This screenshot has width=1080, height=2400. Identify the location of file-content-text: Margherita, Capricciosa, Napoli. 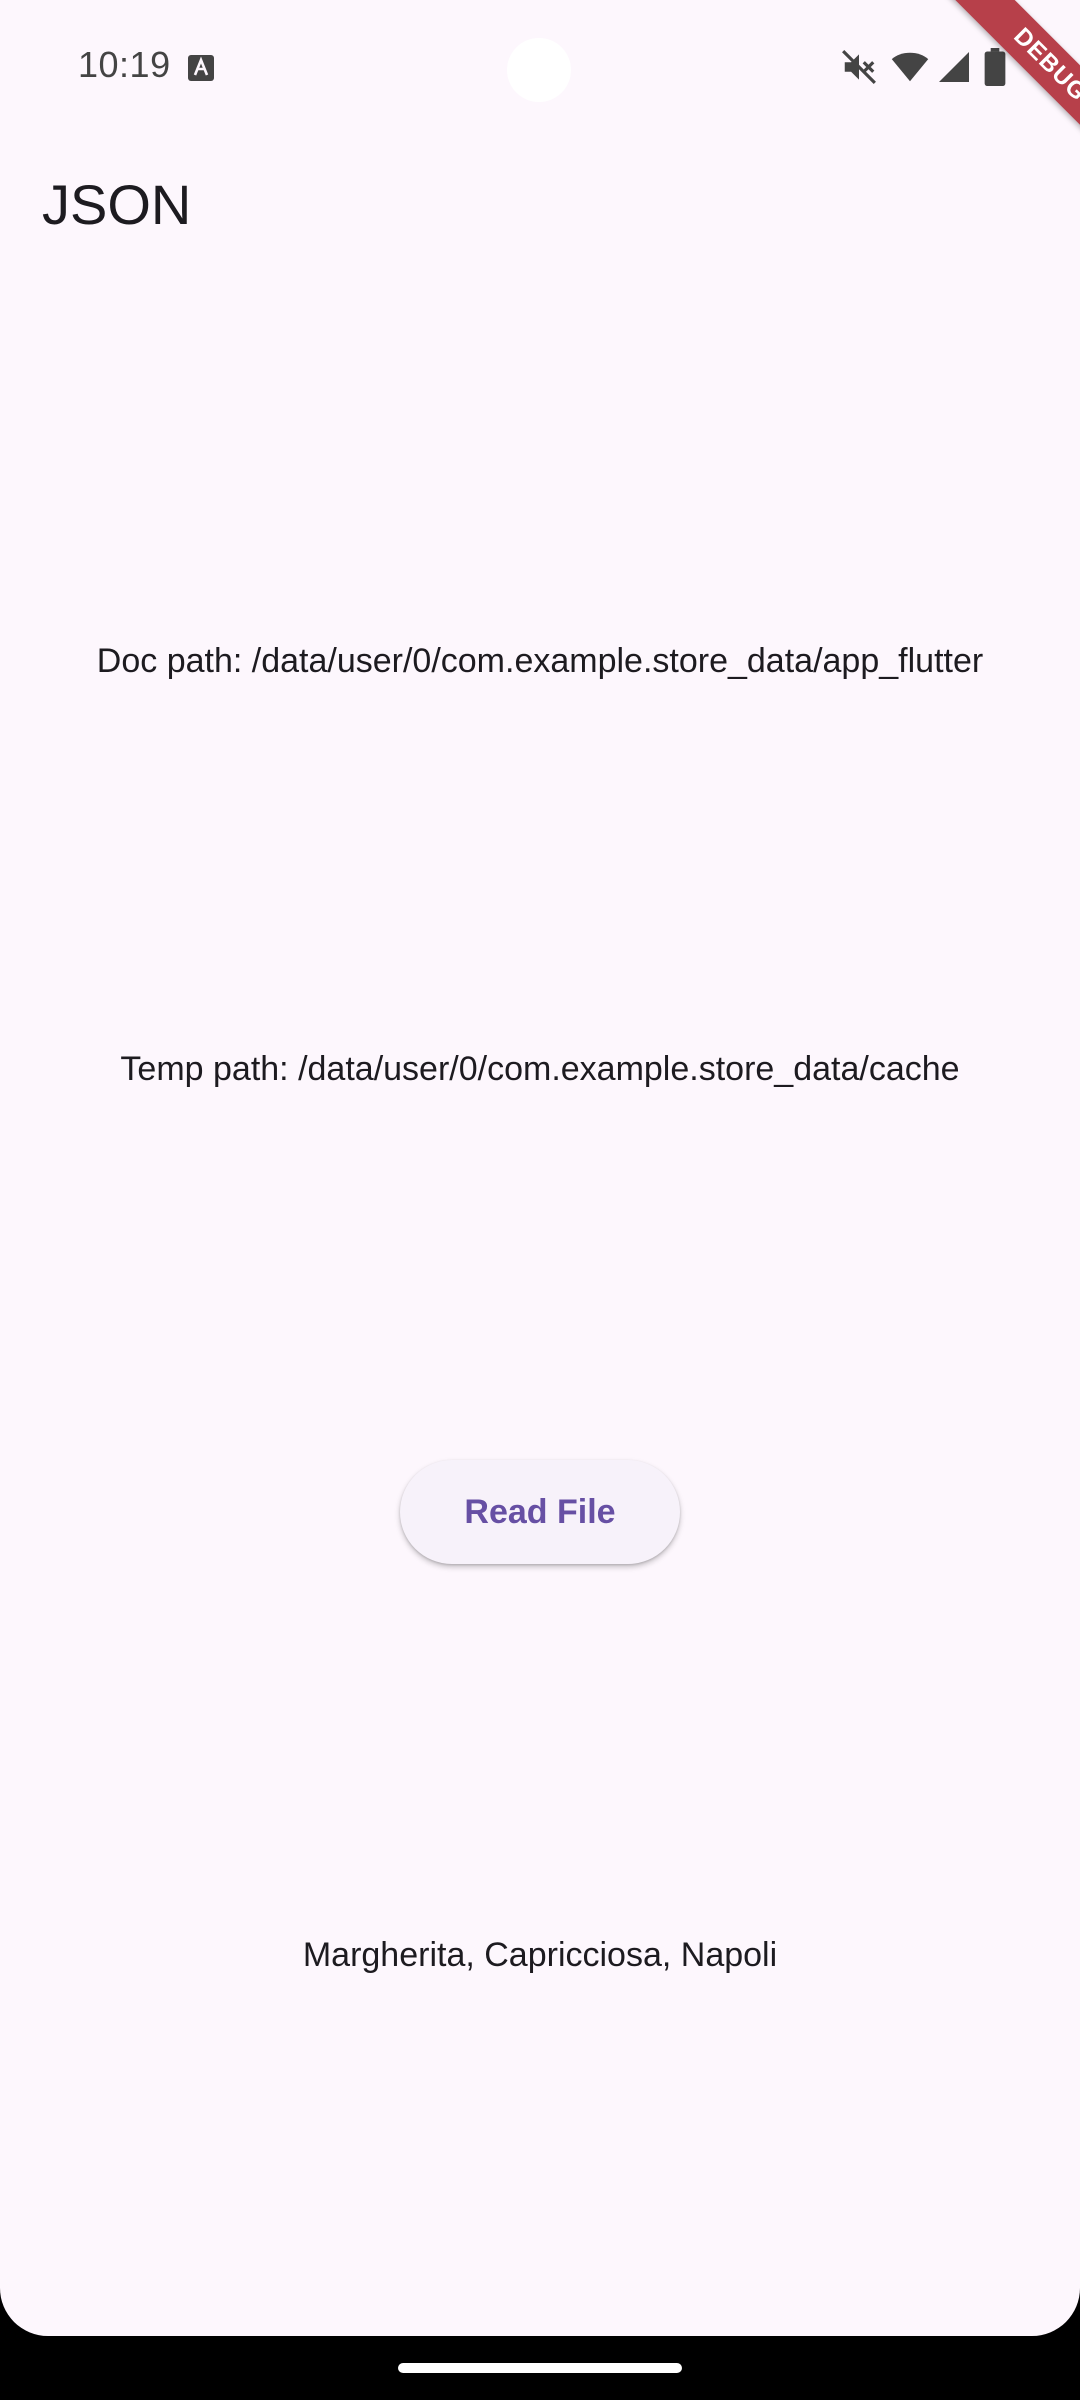
(540, 1955).